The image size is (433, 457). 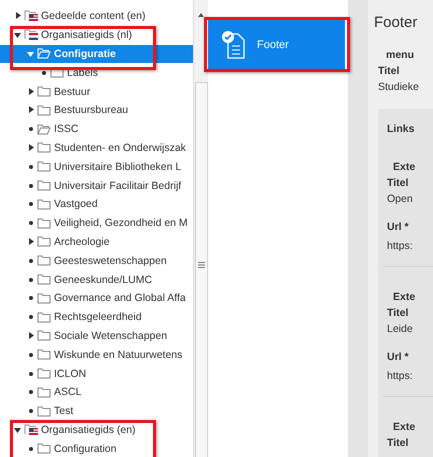 I want to click on scroll-up-icon, so click(x=201, y=15).